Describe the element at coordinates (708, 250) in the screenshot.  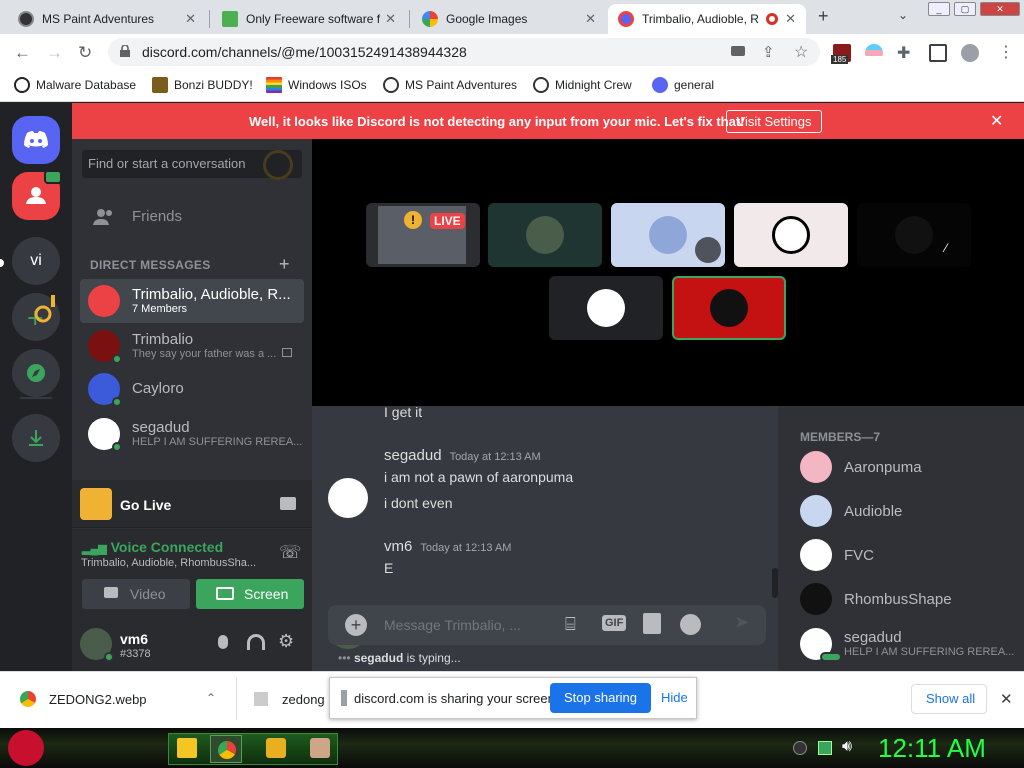
I see `muted-mic-icon` at that location.